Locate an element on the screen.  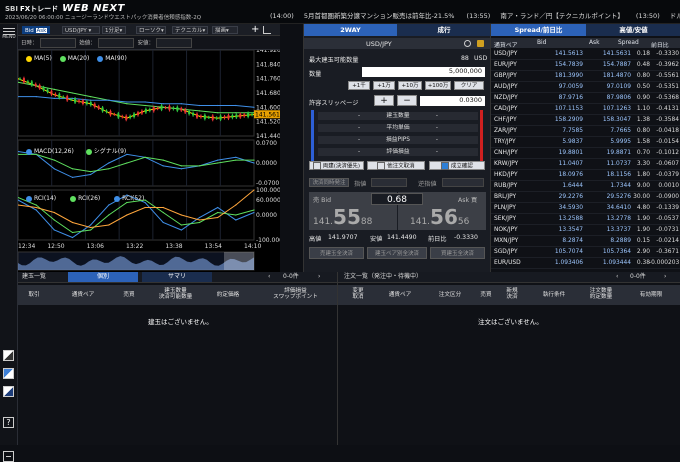
add-100k-button: +10万 is located at coordinates (410, 85).